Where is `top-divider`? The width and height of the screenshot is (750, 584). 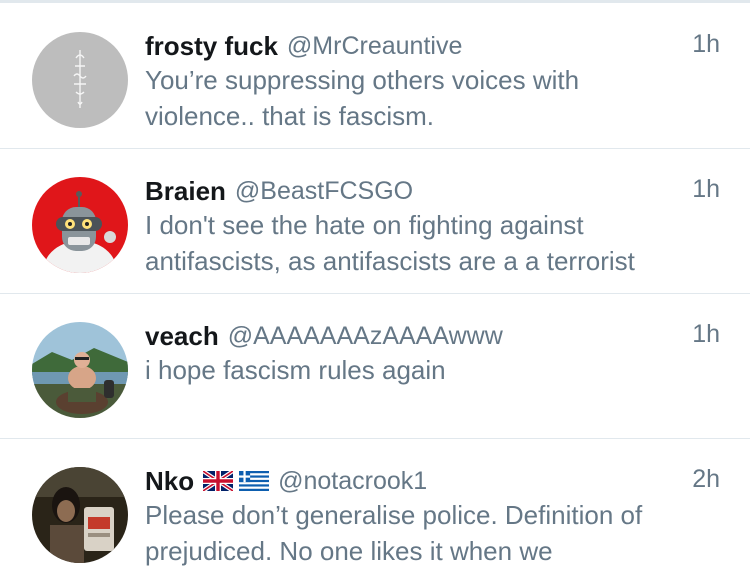
top-divider is located at coordinates (375, 1).